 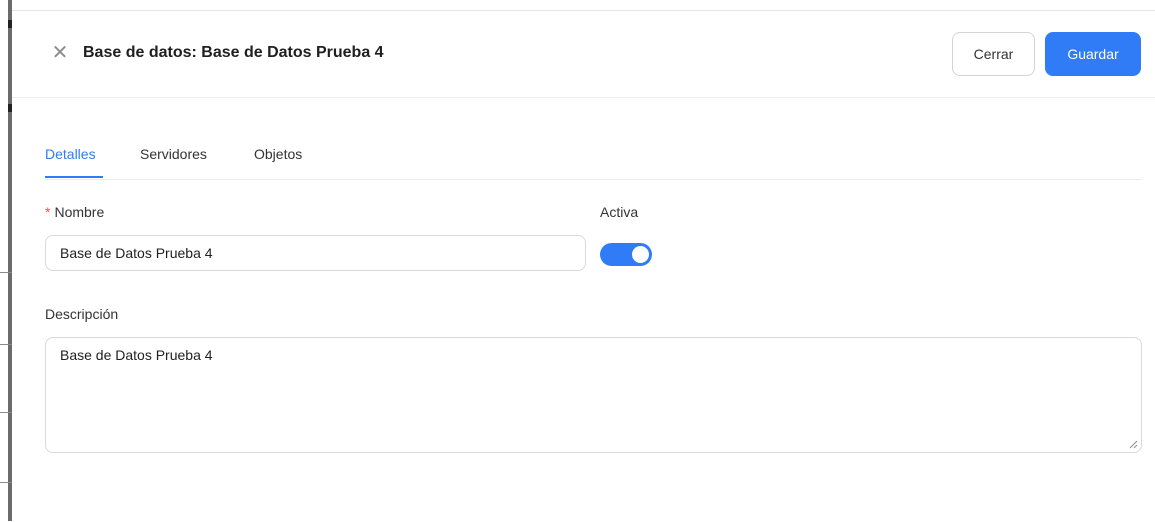 I want to click on close-icon: ✕, so click(x=60, y=53).